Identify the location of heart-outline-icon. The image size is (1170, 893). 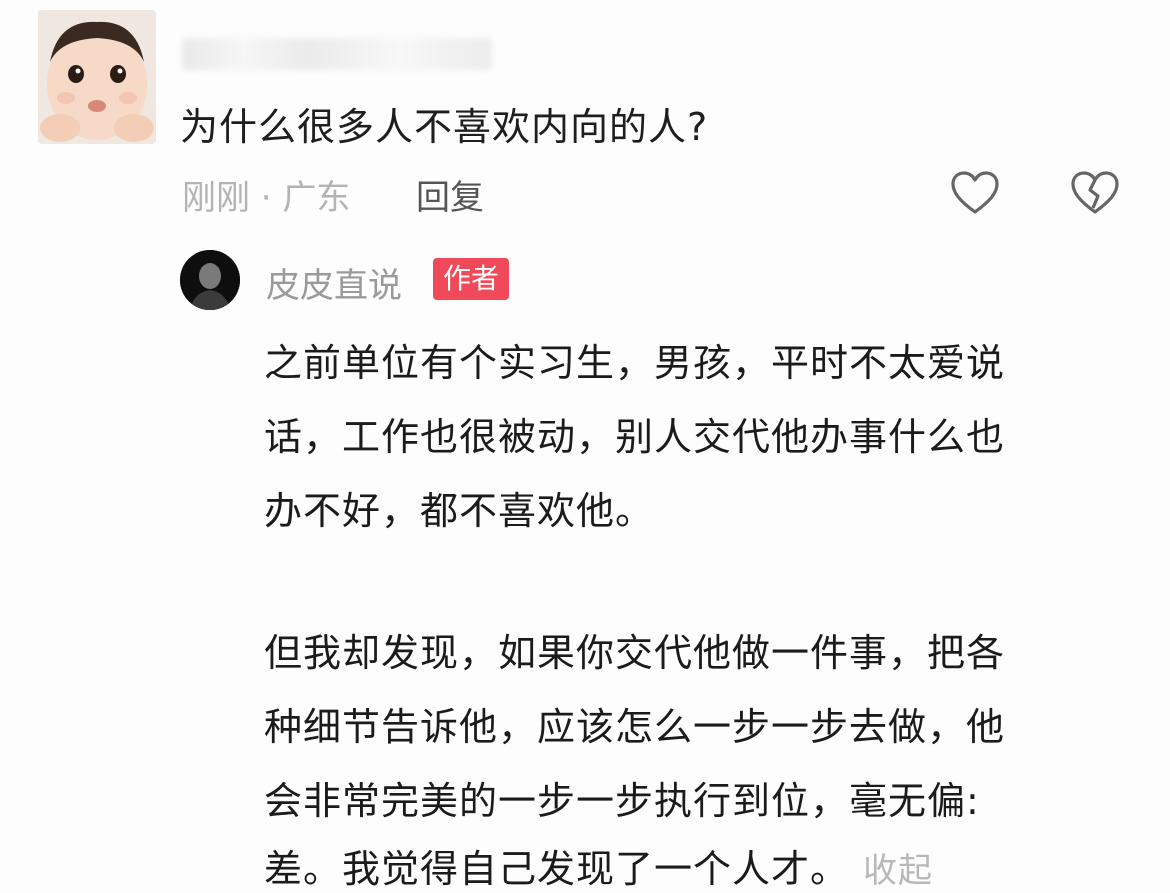
(975, 193).